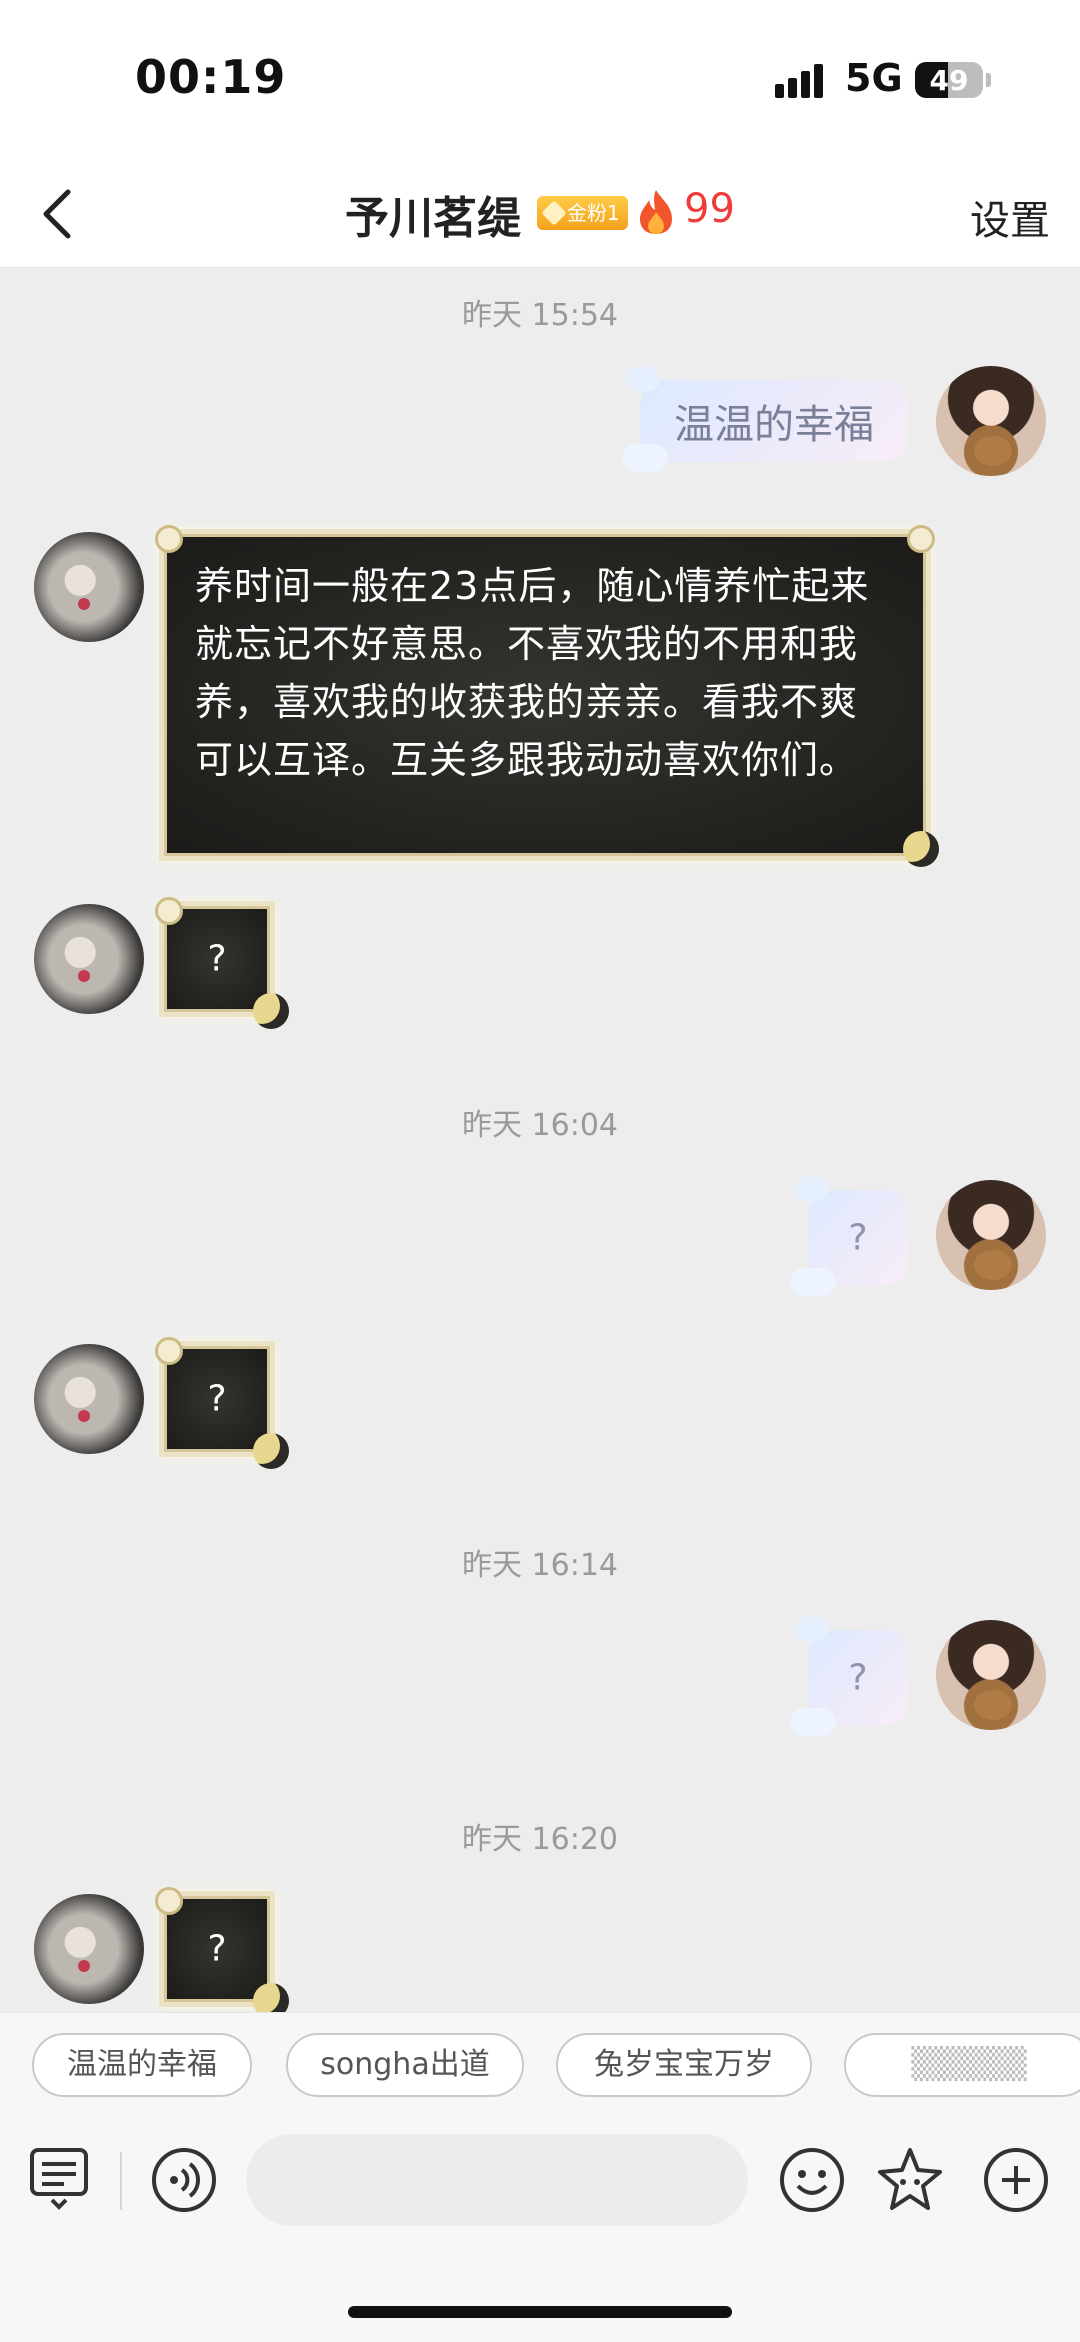 This screenshot has width=1080, height=2342. I want to click on message-text: 温温的幸福, so click(774, 425).